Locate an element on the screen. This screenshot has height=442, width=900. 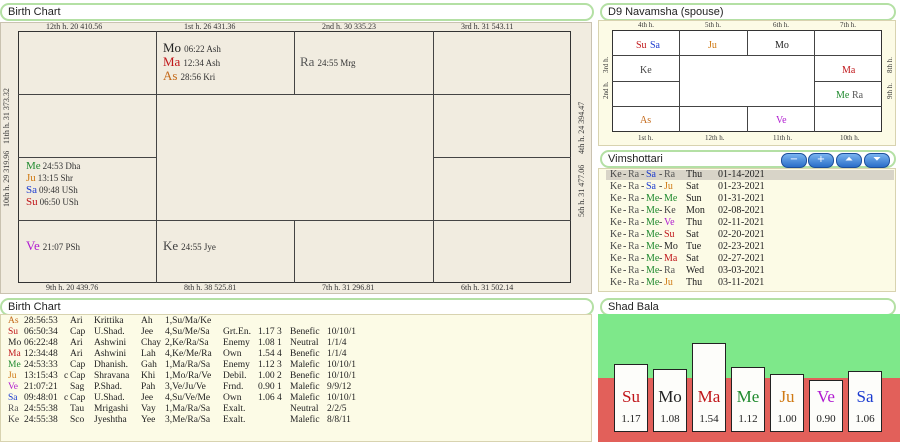
house-label-right: 4th h. 24 394.47 is located at coordinates (581, 127).